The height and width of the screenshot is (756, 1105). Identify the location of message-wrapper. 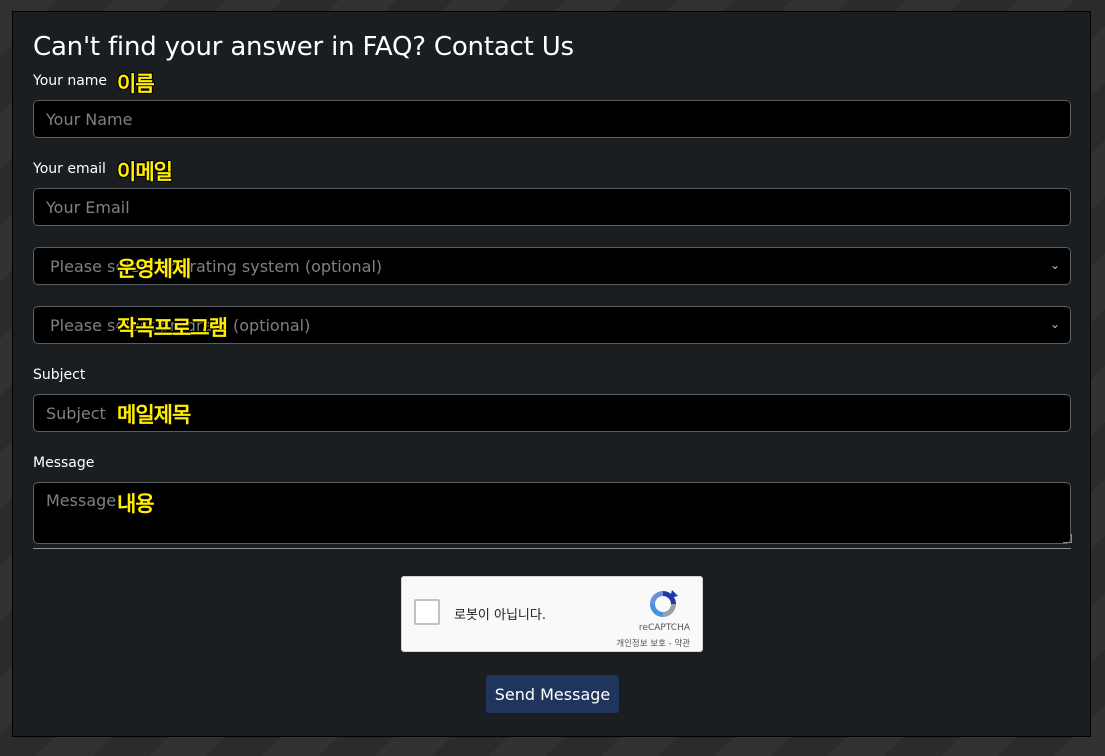
(552, 513).